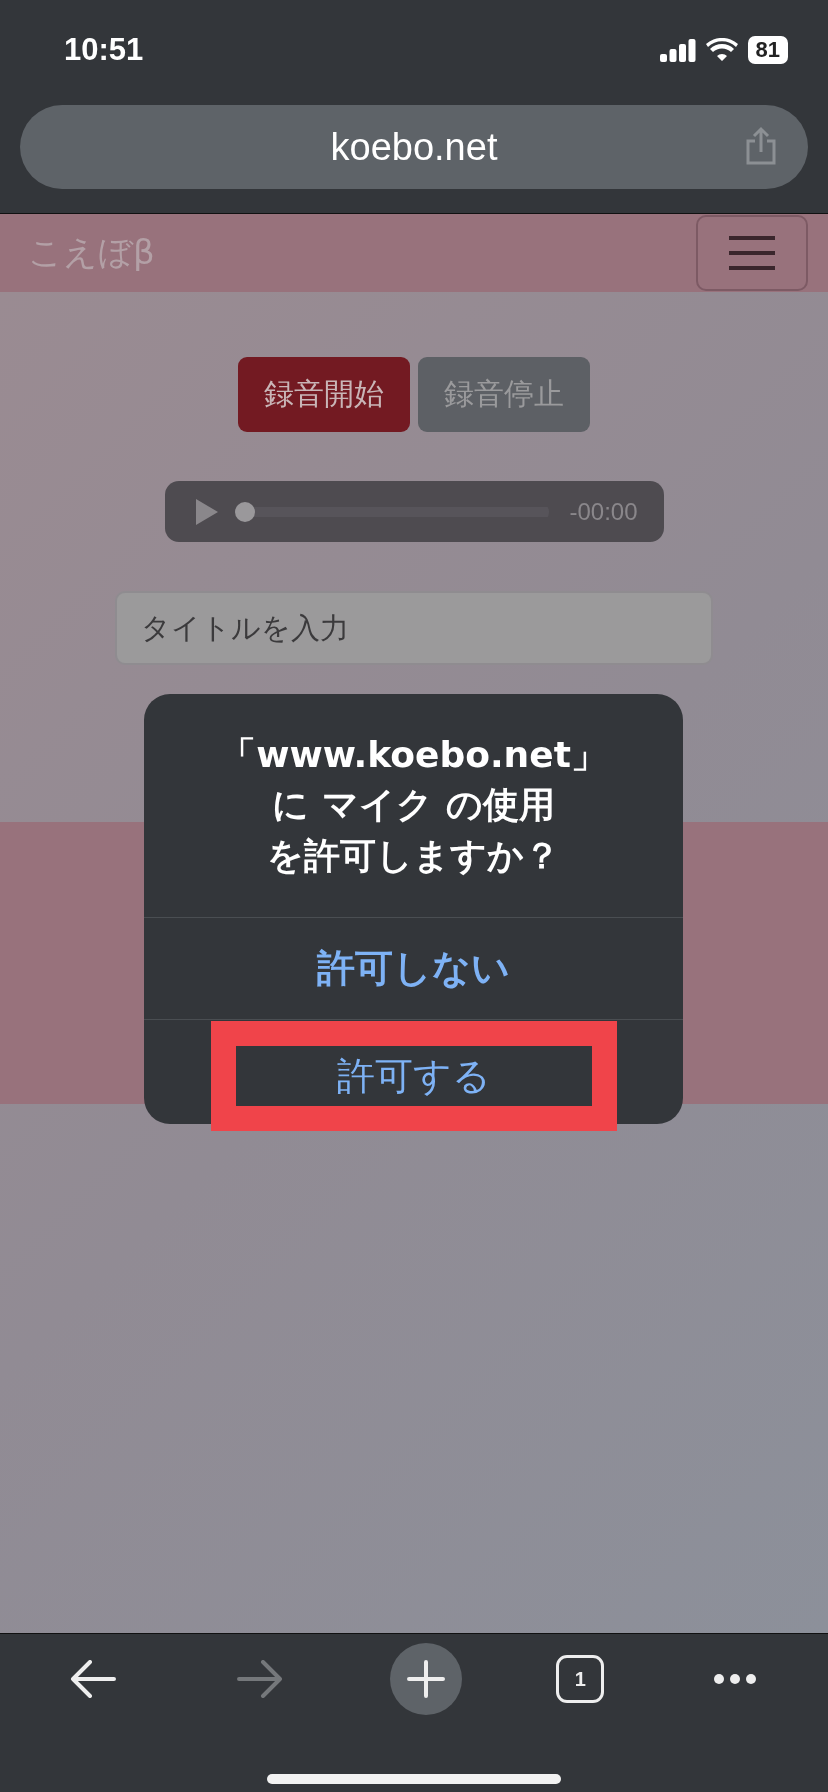  I want to click on title-input-field: タイトルを入力, so click(414, 628).